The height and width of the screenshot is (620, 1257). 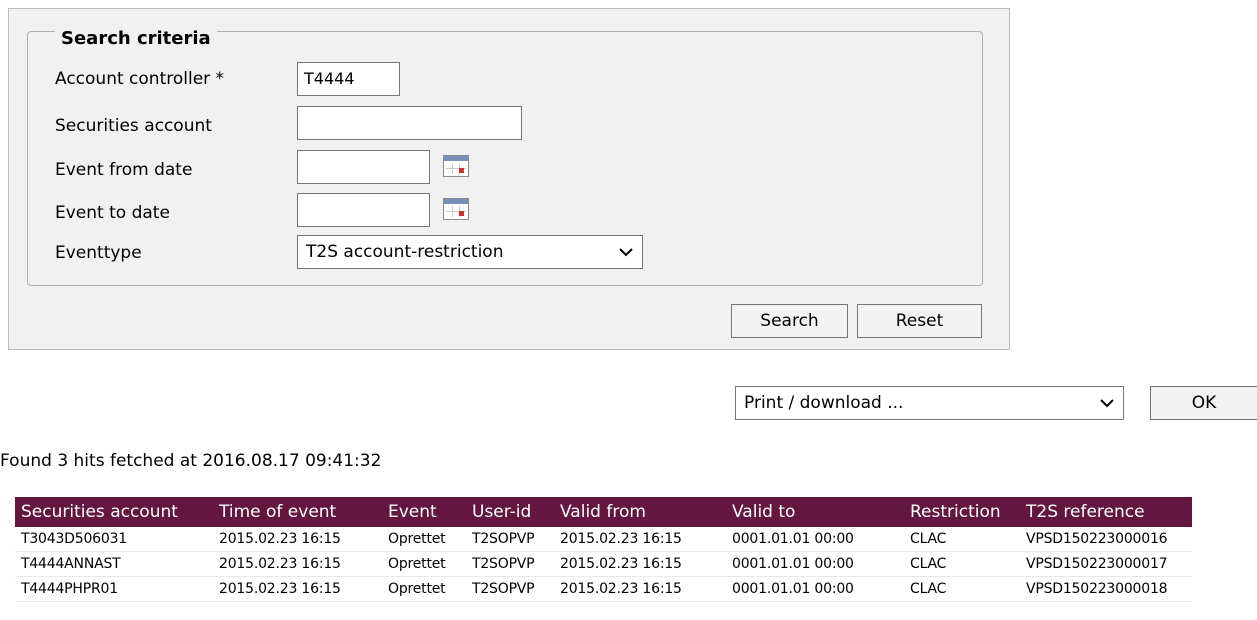 What do you see at coordinates (1106, 512) in the screenshot?
I see `column-header: T2S reference` at bounding box center [1106, 512].